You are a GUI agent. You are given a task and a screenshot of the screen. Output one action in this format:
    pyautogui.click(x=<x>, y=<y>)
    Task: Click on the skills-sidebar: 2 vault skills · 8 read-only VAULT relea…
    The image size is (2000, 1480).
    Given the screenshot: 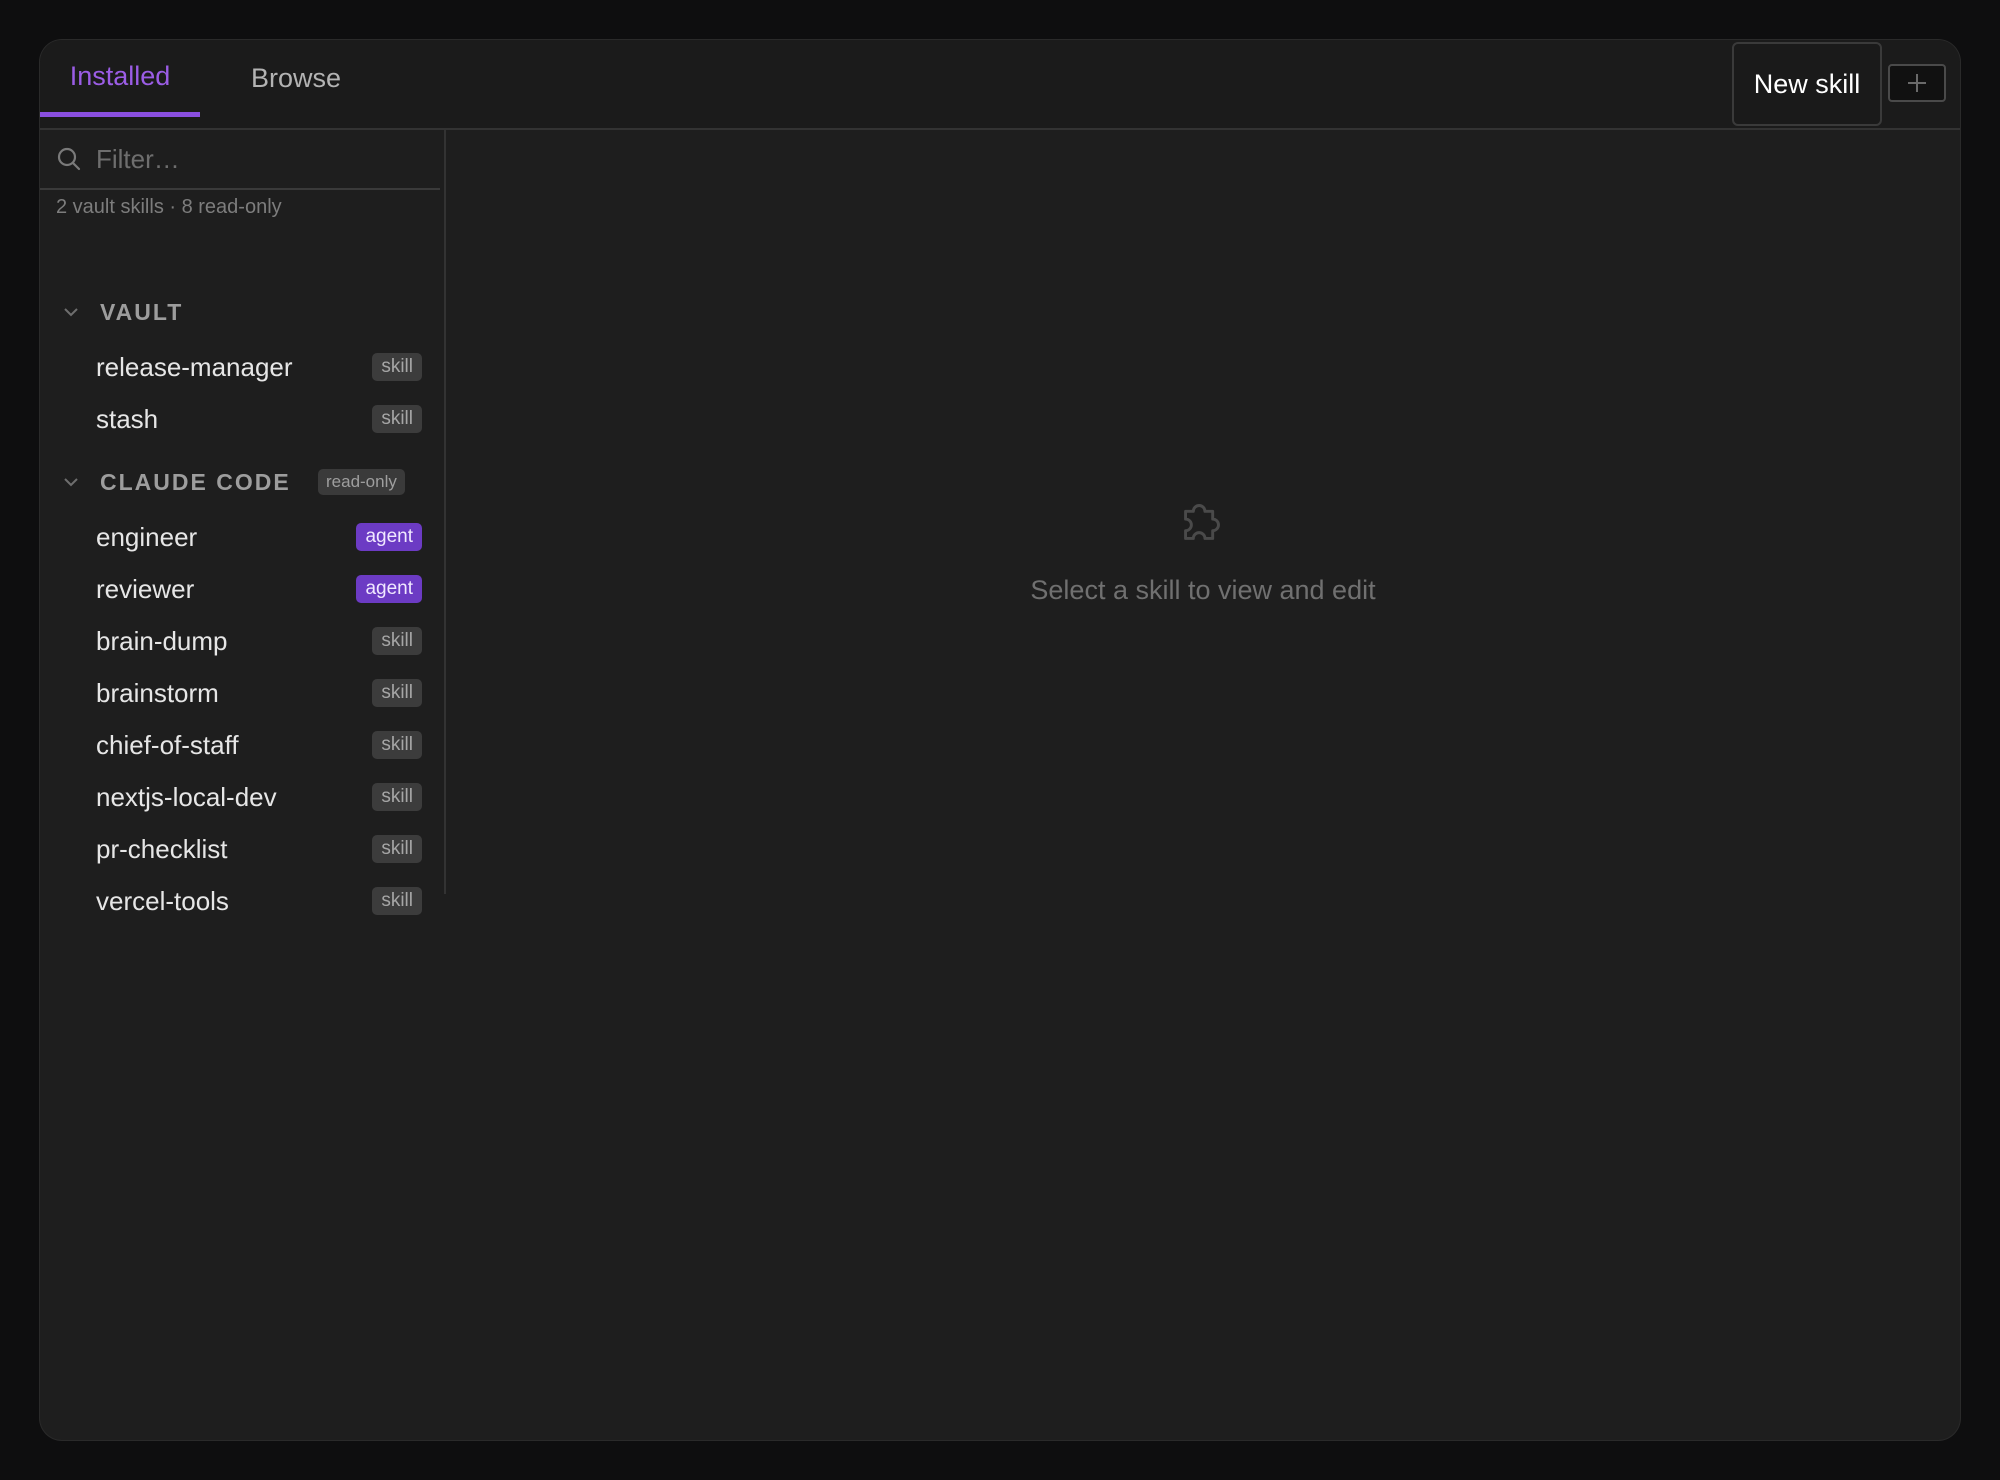 What is the action you would take?
    pyautogui.click(x=243, y=523)
    